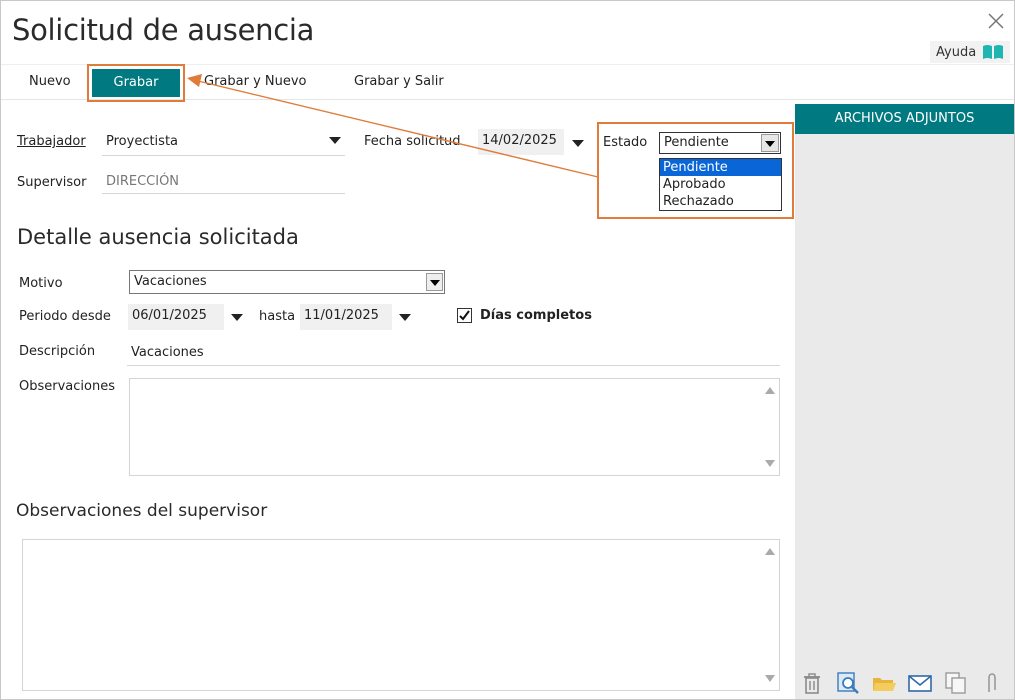 The height and width of the screenshot is (700, 1015). What do you see at coordinates (335, 140) in the screenshot?
I see `worker-dropdown-arrow` at bounding box center [335, 140].